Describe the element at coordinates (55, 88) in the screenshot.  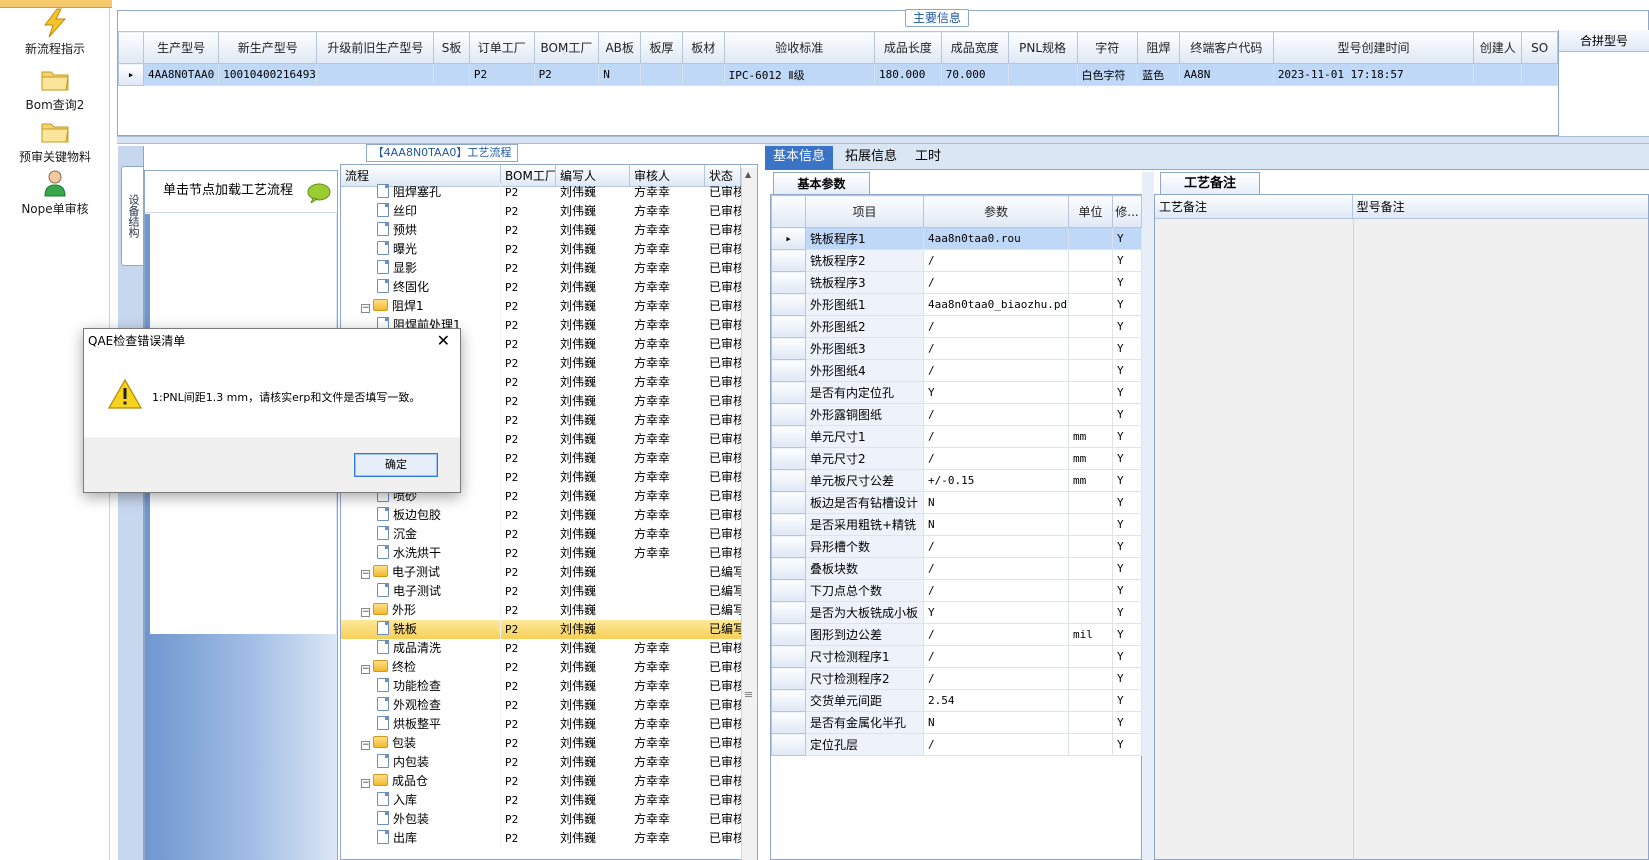
I see `launcher-item-bom-query: Bom查询2` at that location.